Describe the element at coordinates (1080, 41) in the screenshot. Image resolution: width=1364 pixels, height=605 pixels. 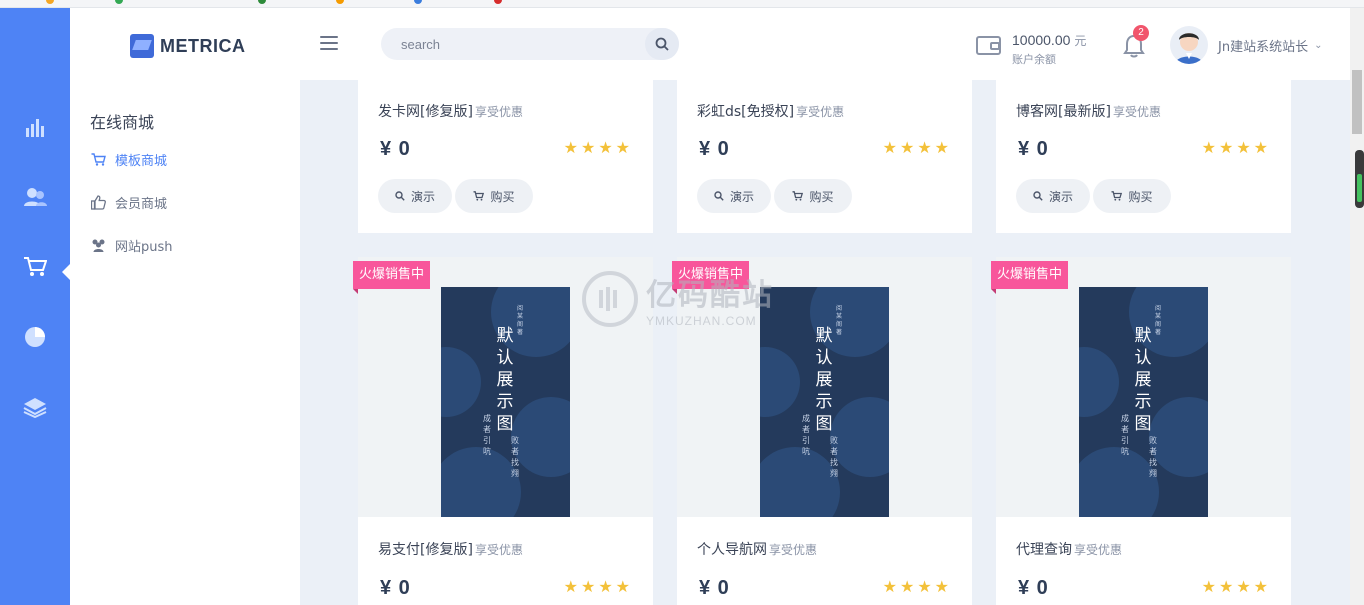
I see `wallet-unit: 元` at that location.